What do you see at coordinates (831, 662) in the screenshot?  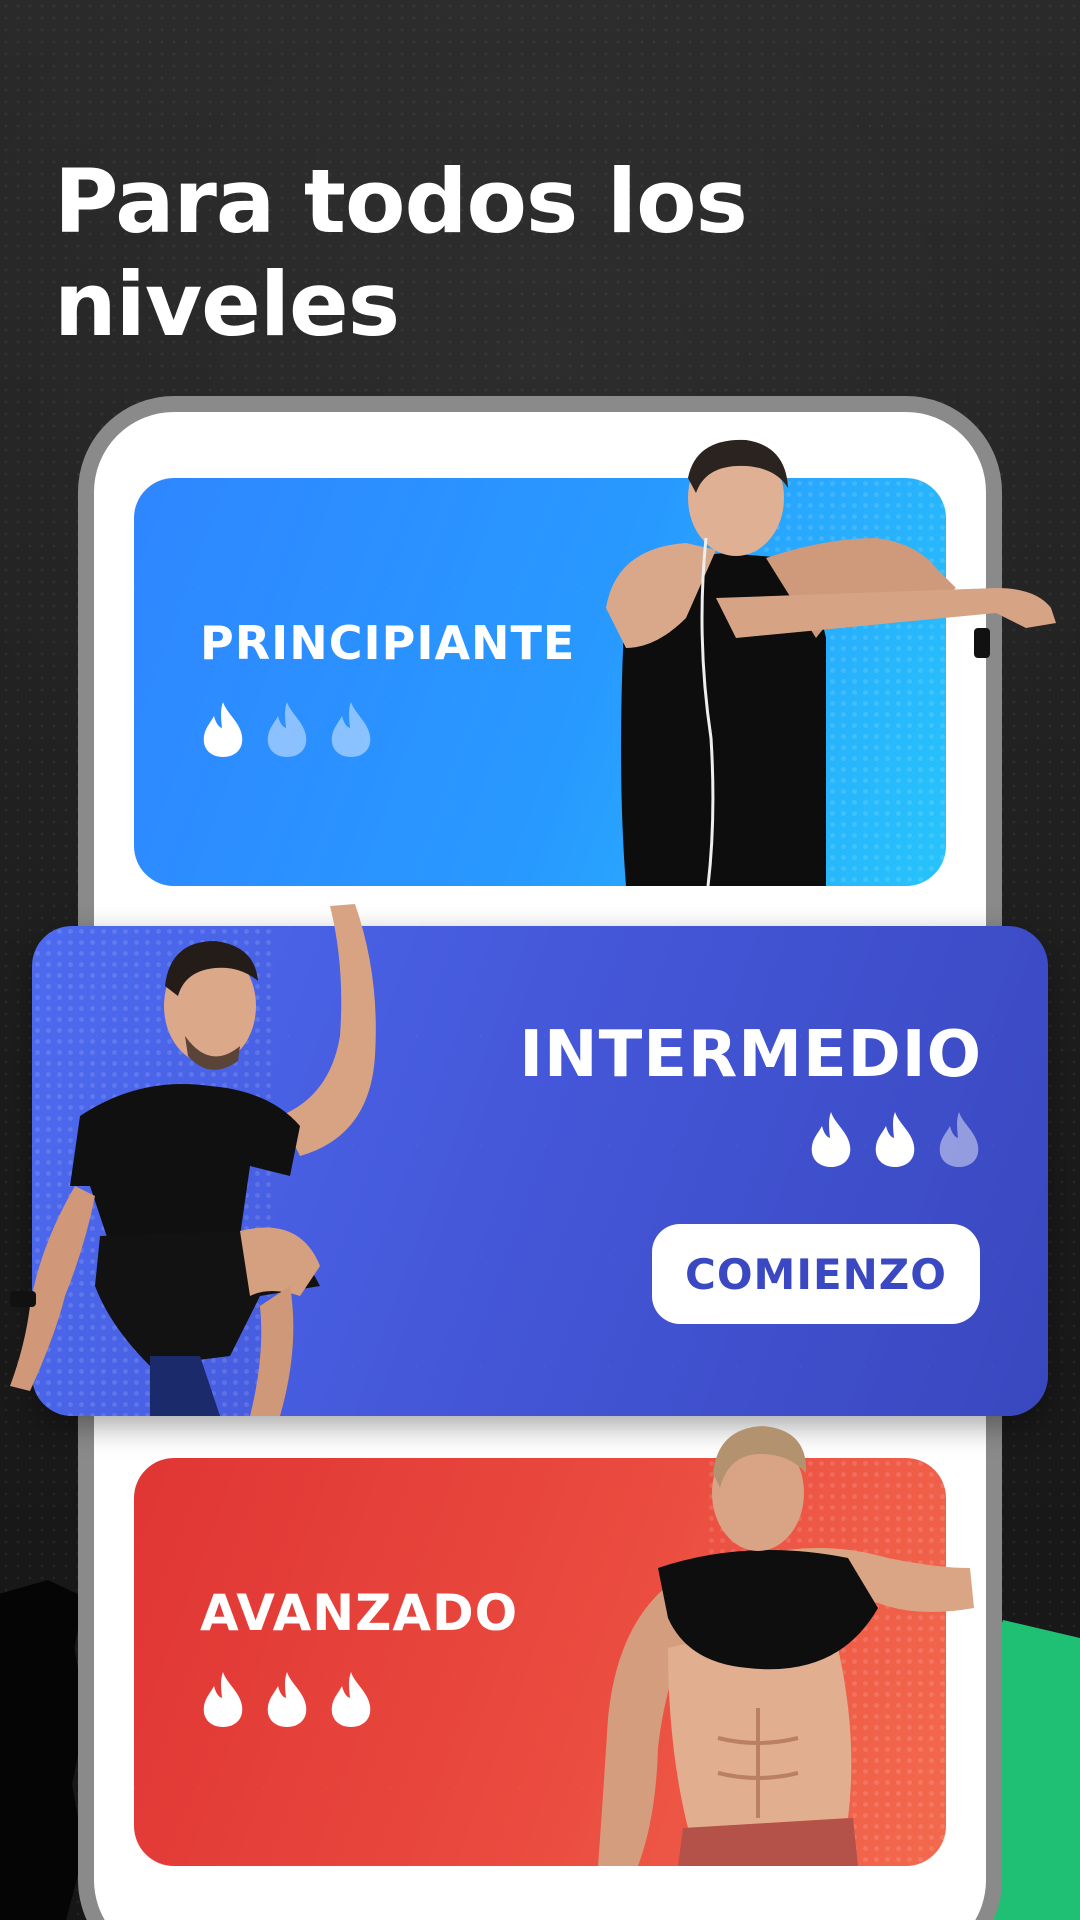 I see `beginner-athlete-image` at bounding box center [831, 662].